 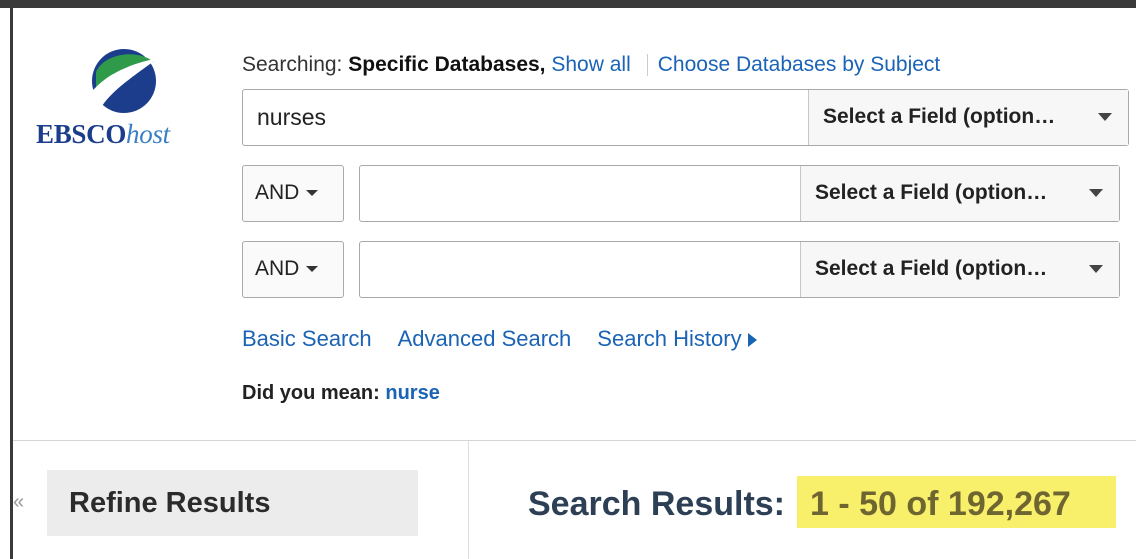 I want to click on refine-results-title: Refine Results, so click(x=170, y=503).